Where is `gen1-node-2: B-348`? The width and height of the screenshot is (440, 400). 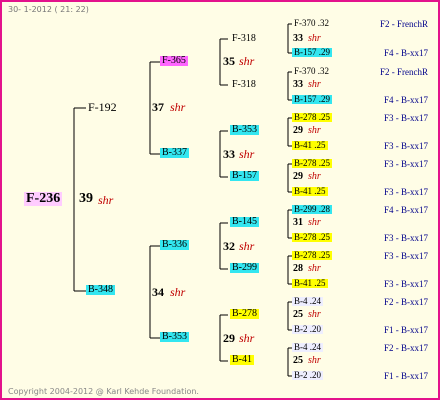
gen1-node-2: B-348 is located at coordinates (100, 290).